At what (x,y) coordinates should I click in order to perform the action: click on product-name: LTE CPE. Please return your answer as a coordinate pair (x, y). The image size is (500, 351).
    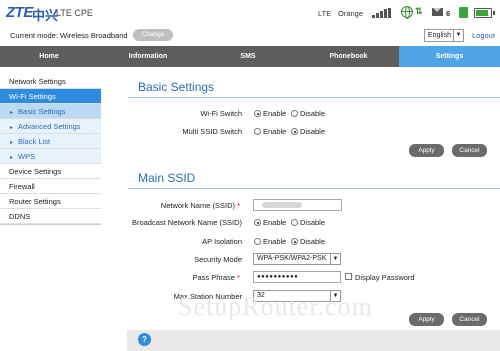
    Looking at the image, I should click on (74, 13).